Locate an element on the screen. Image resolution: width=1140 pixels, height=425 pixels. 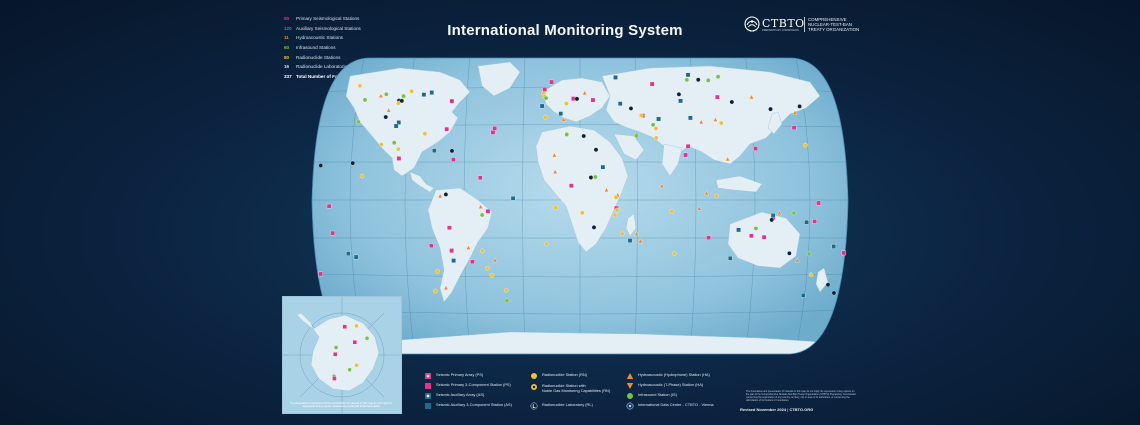
website-link: CTBTO.ORG is located at coordinates (801, 409).